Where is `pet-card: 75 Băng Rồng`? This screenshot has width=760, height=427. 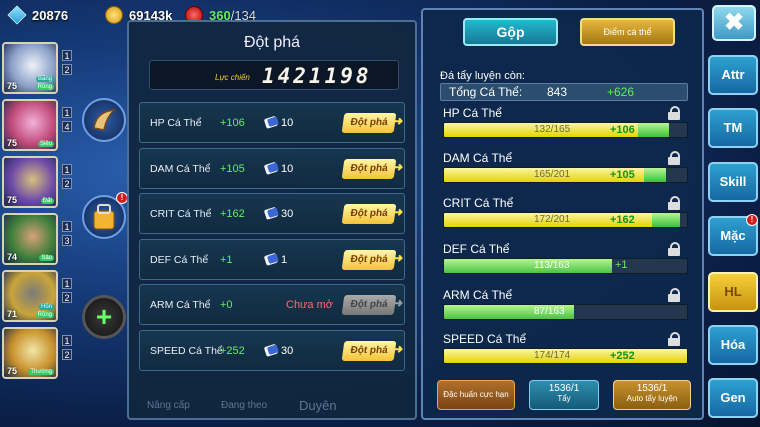 pet-card: 75 Băng Rồng is located at coordinates (30, 68).